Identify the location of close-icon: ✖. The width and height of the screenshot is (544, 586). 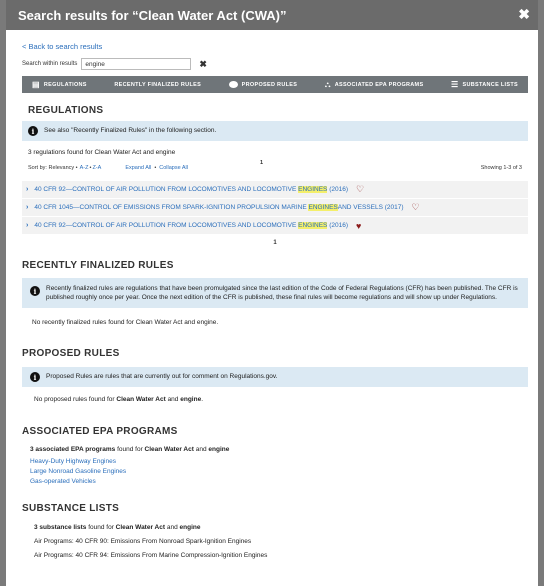
(524, 14).